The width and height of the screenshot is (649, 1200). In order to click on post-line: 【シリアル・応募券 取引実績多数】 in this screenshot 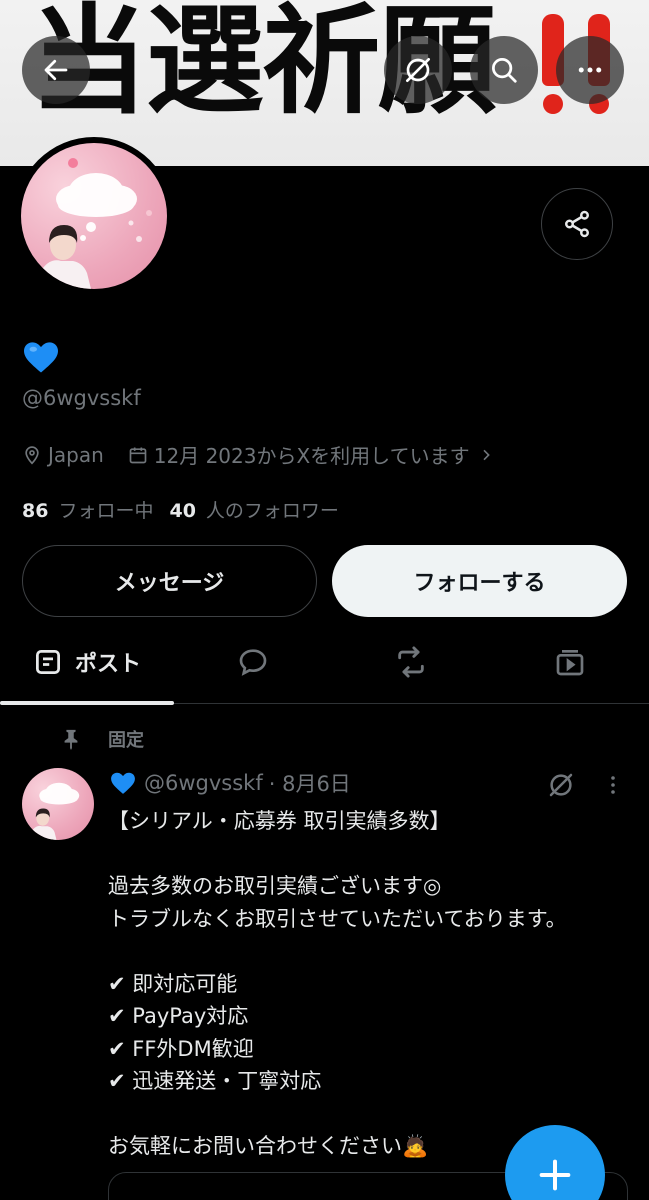, I will do `click(279, 821)`.